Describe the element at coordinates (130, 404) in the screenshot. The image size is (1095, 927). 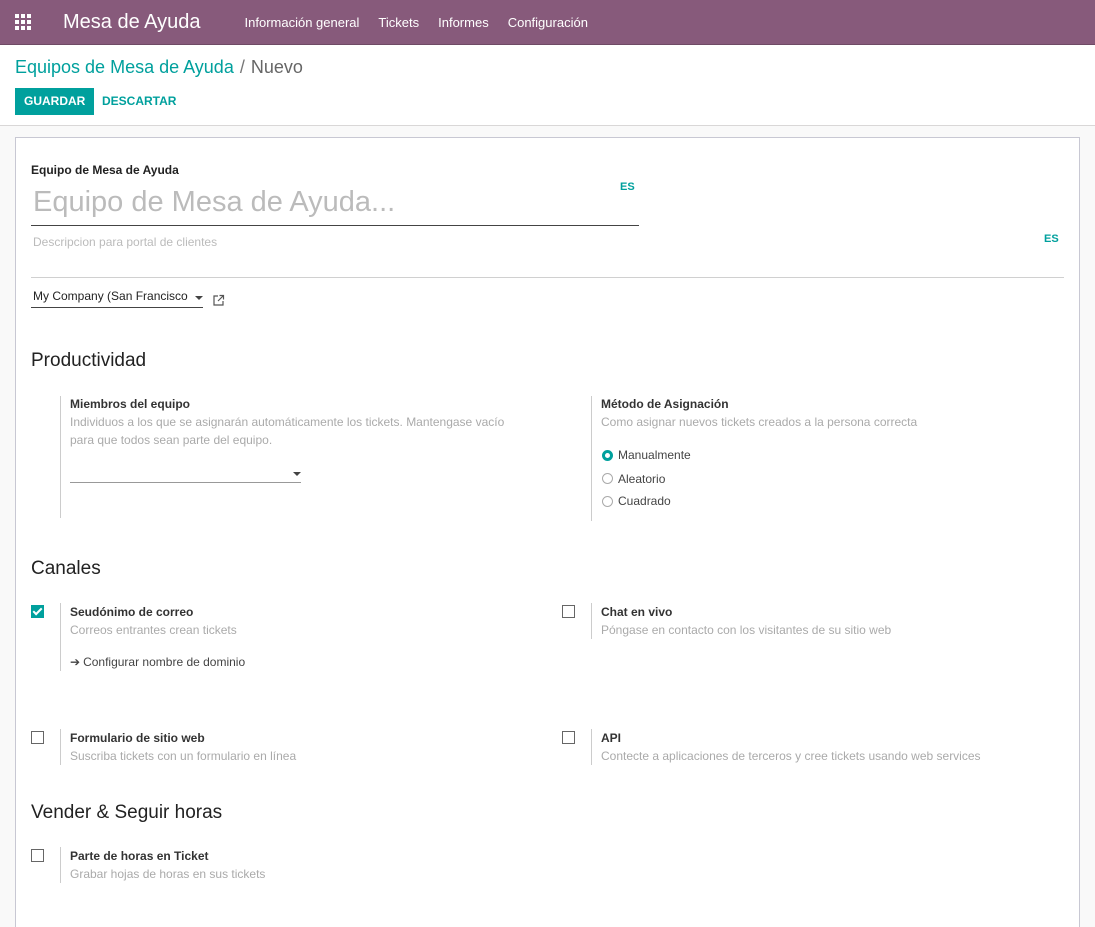
I see `team-members-label: Miembros del equipo` at that location.